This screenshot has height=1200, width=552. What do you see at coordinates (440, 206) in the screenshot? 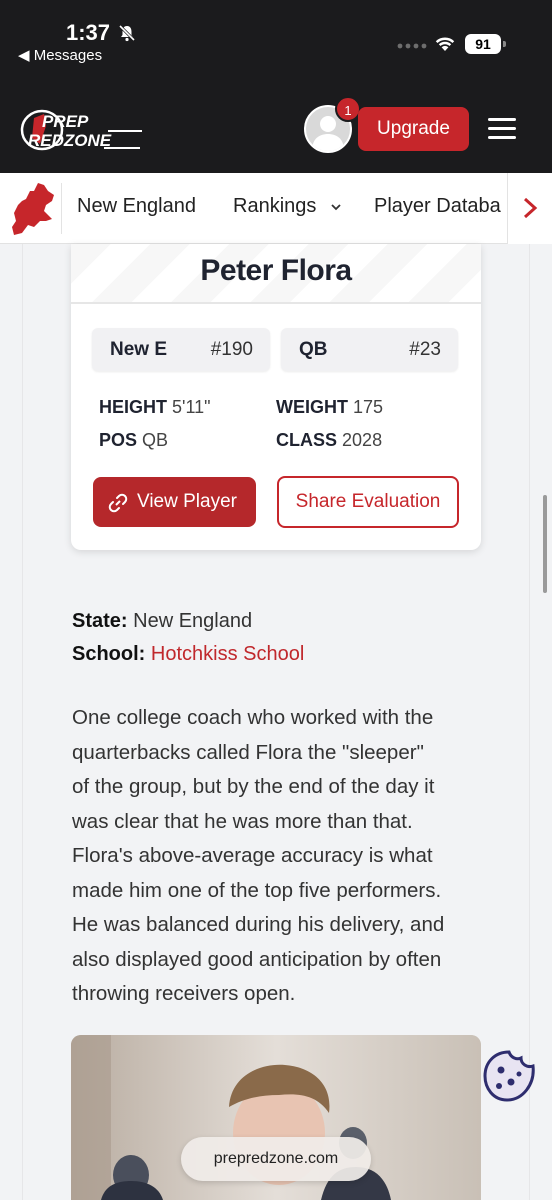
I see `nav-item-player-database: Player Databa` at bounding box center [440, 206].